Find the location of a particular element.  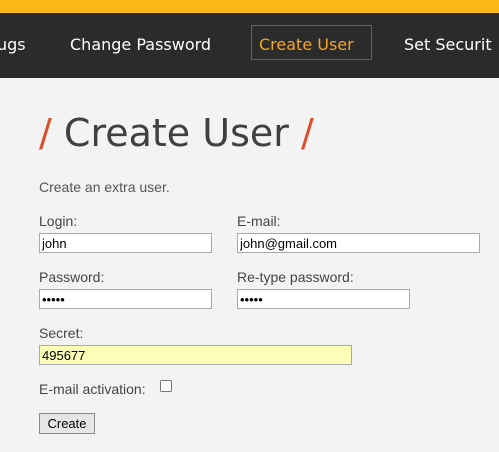

title-slash-left: / is located at coordinates (45, 133).